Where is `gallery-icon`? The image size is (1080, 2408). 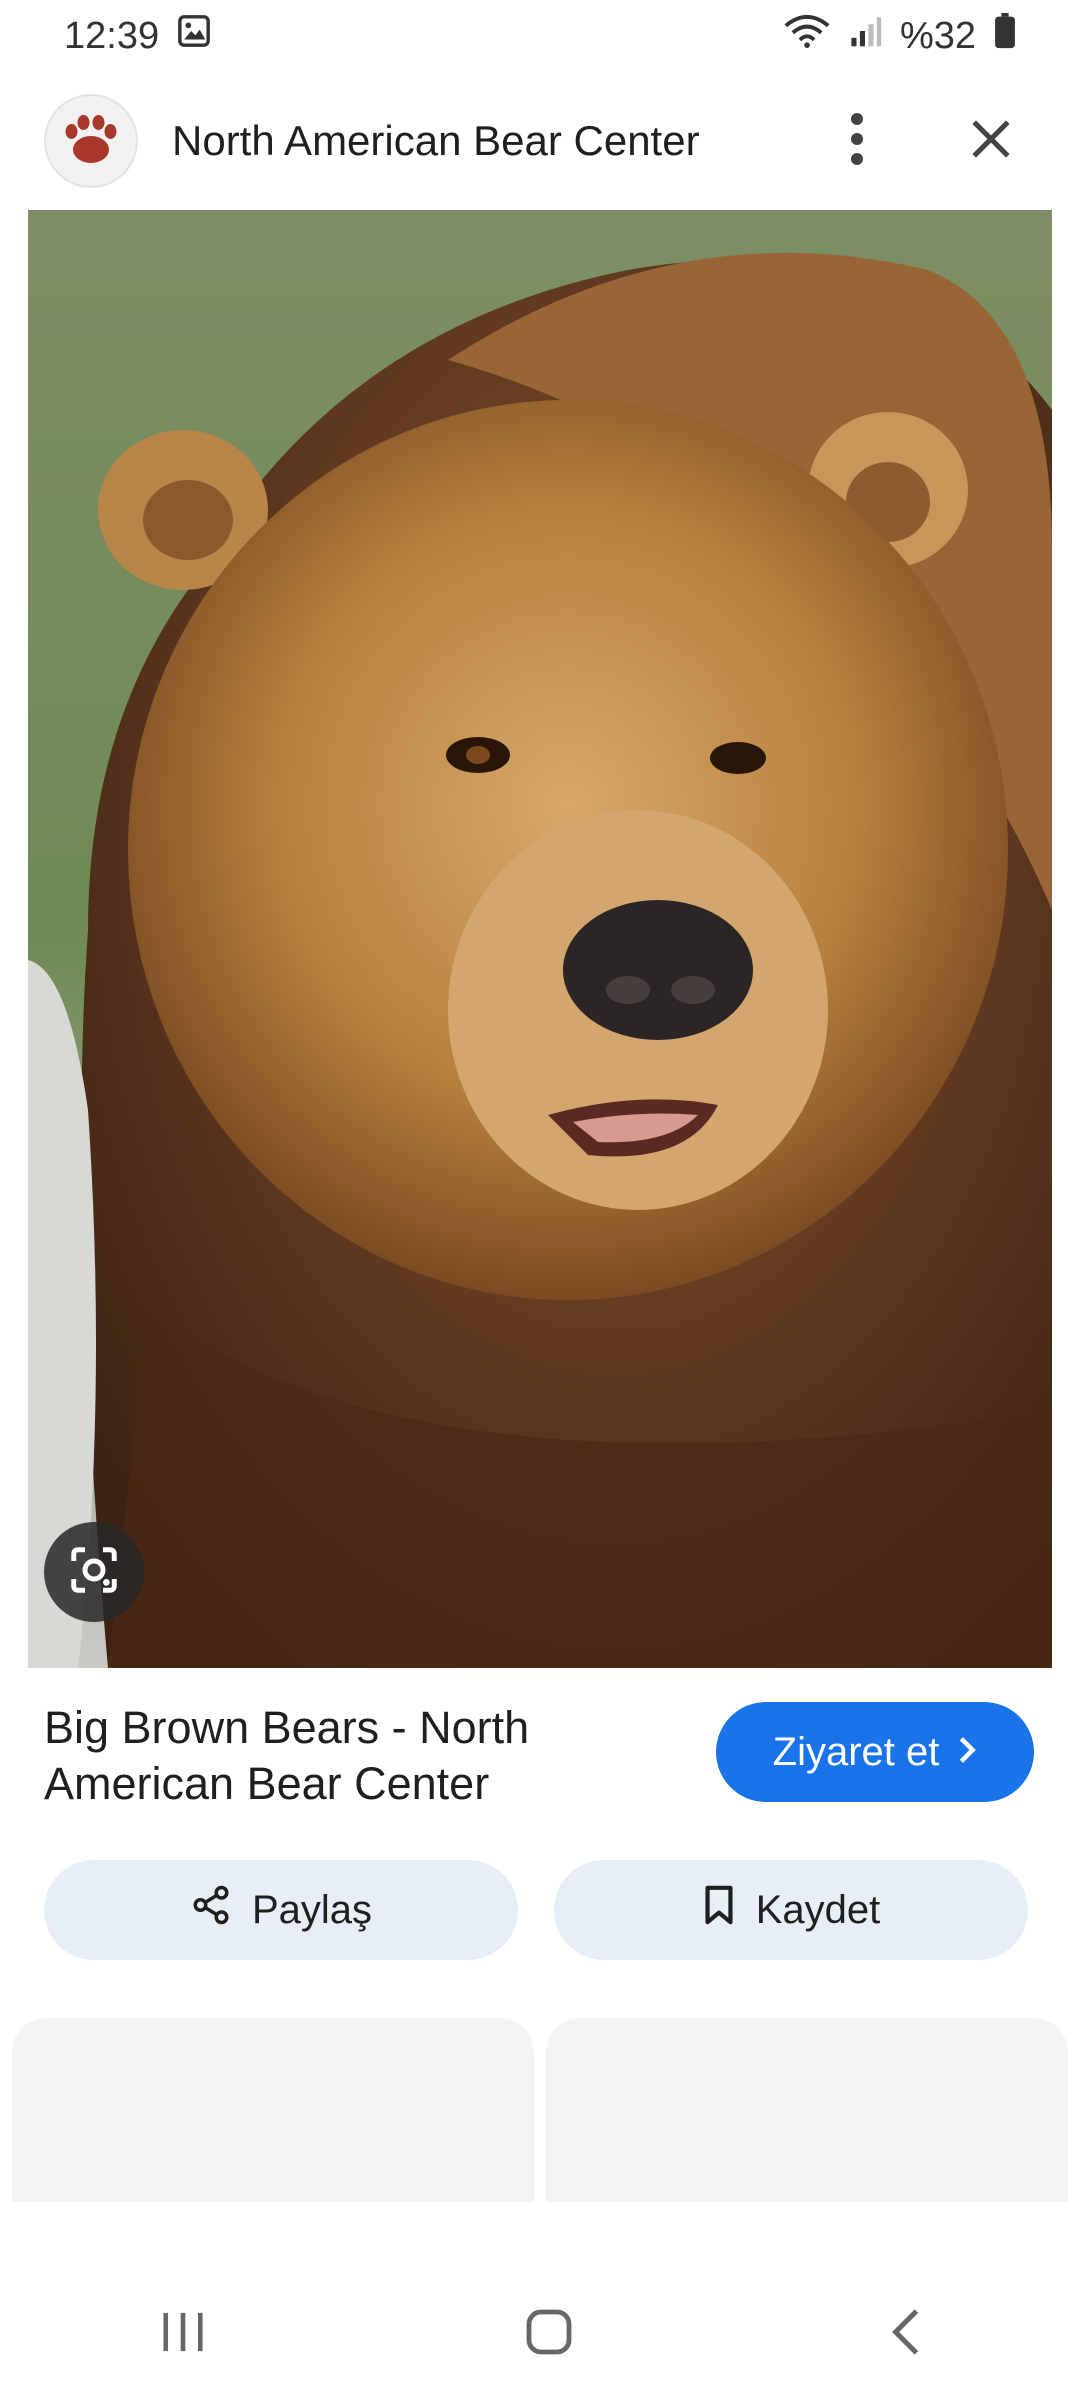
gallery-icon is located at coordinates (194, 36).